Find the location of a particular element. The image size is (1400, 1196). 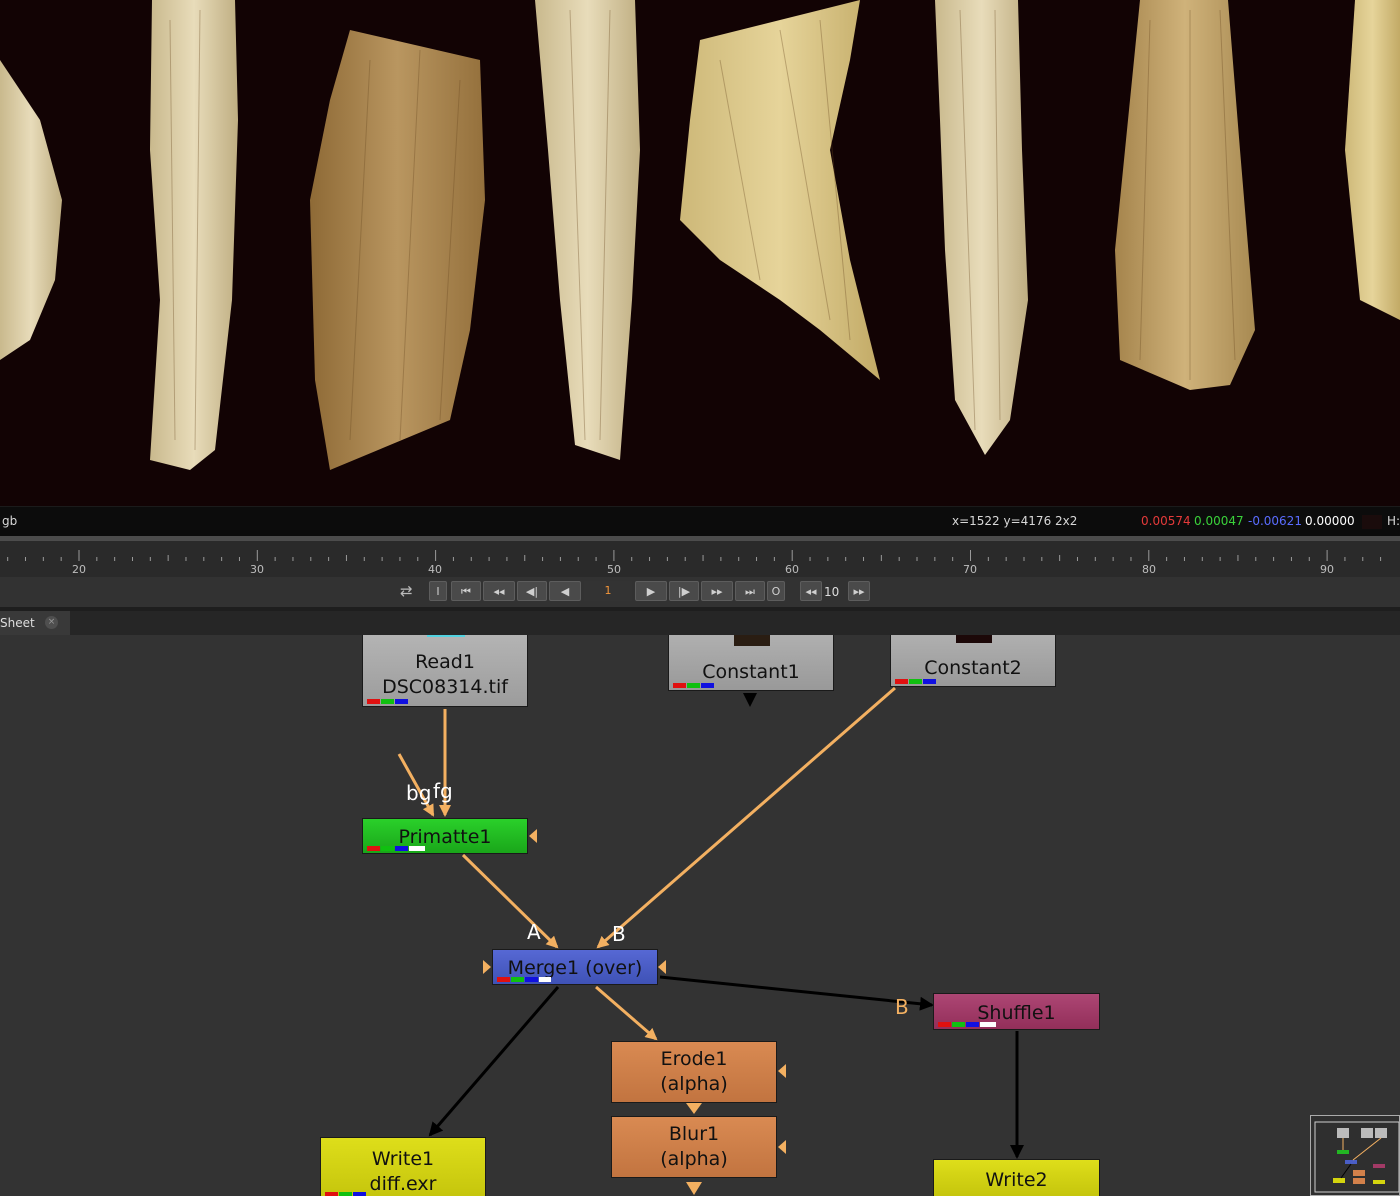

color-swatch is located at coordinates (1372, 522).